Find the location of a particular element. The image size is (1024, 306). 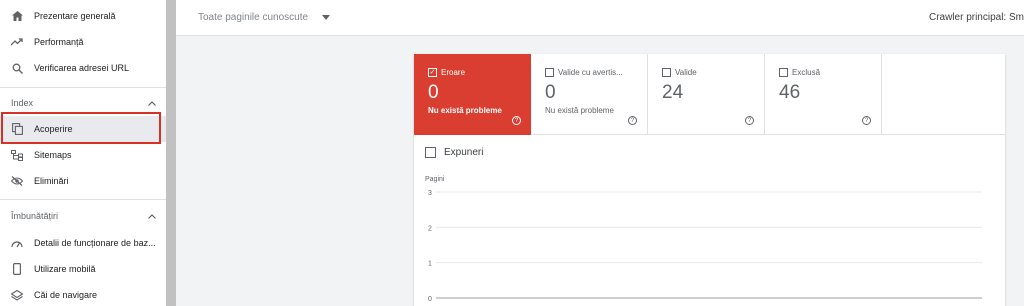

sidebar-item-mobile-usability: Utilizare mobilă is located at coordinates (83, 269).